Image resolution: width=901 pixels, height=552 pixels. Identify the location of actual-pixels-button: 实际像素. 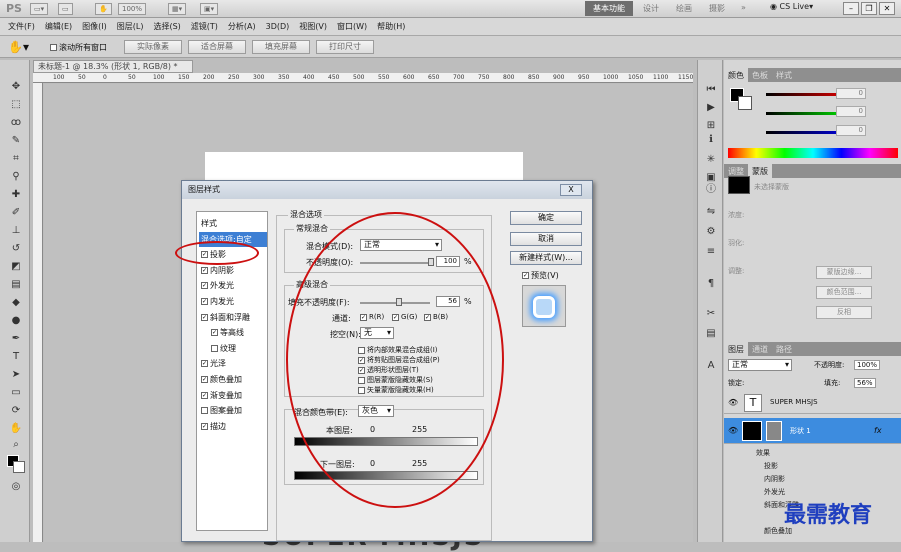
(153, 47).